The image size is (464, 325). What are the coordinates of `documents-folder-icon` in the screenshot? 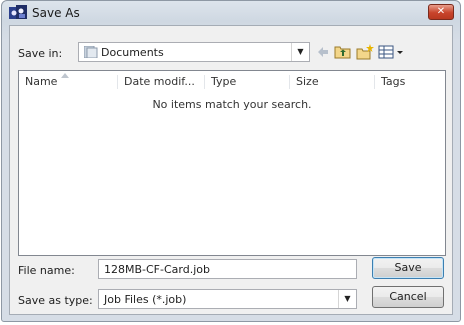 It's located at (91, 52).